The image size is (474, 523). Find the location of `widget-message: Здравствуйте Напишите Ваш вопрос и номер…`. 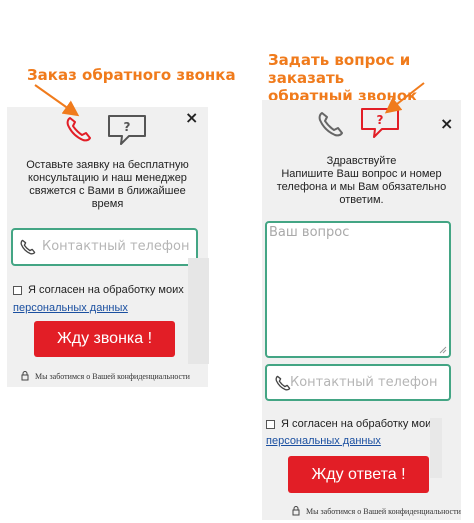

widget-message: Здравствуйте Напишите Ваш вопрос и номер… is located at coordinates (361, 180).